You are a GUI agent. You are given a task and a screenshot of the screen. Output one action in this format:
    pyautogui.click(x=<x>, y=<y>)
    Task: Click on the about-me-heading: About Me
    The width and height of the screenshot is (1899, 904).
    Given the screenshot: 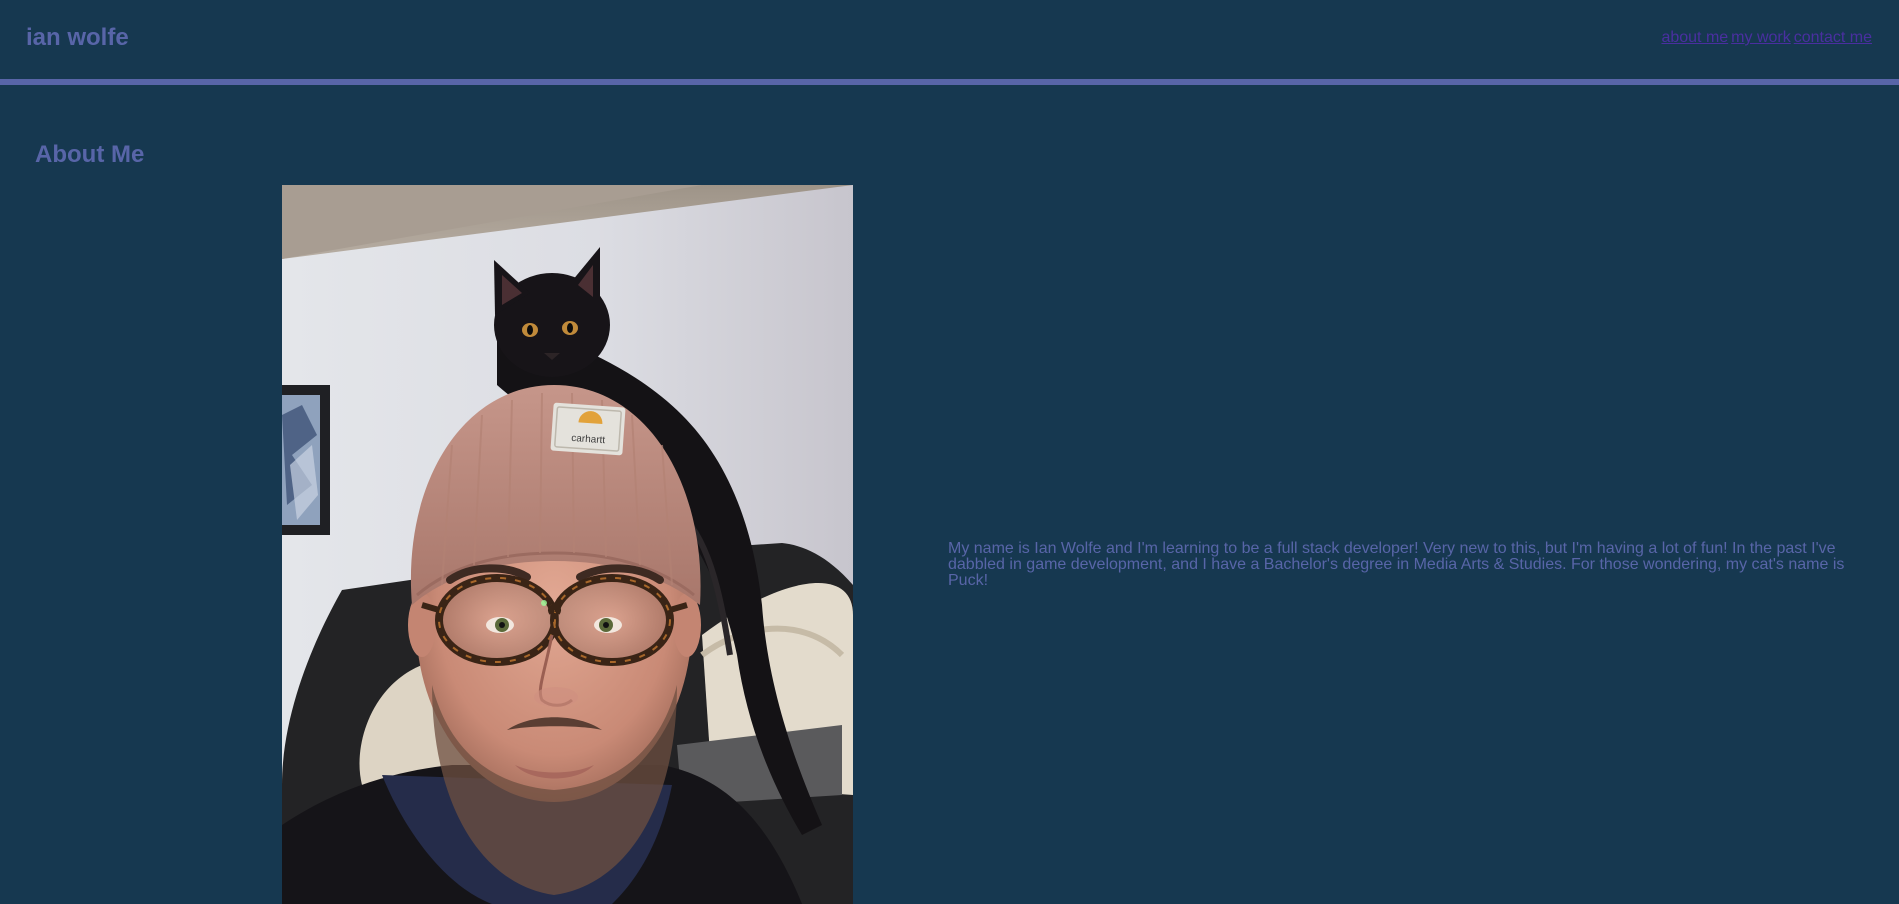 What is the action you would take?
    pyautogui.click(x=90, y=154)
    